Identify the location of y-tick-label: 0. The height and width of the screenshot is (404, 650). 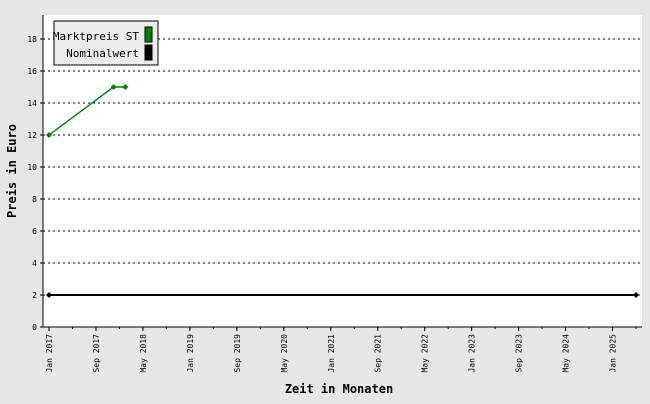
(34, 327).